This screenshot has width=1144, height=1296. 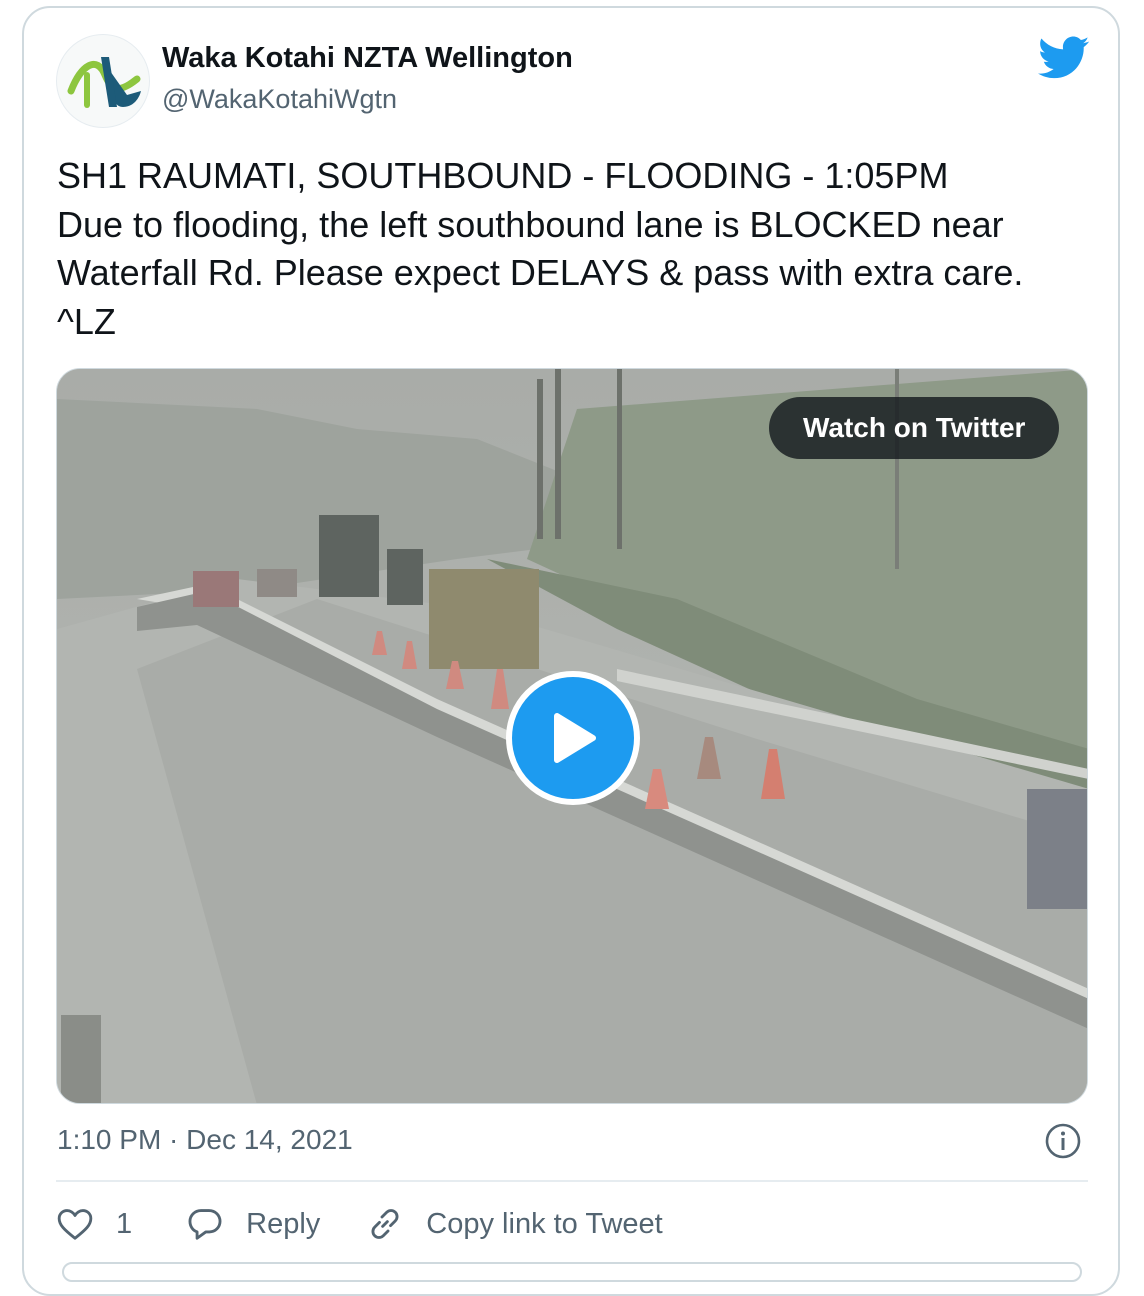 I want to click on link-icon, so click(x=385, y=1224).